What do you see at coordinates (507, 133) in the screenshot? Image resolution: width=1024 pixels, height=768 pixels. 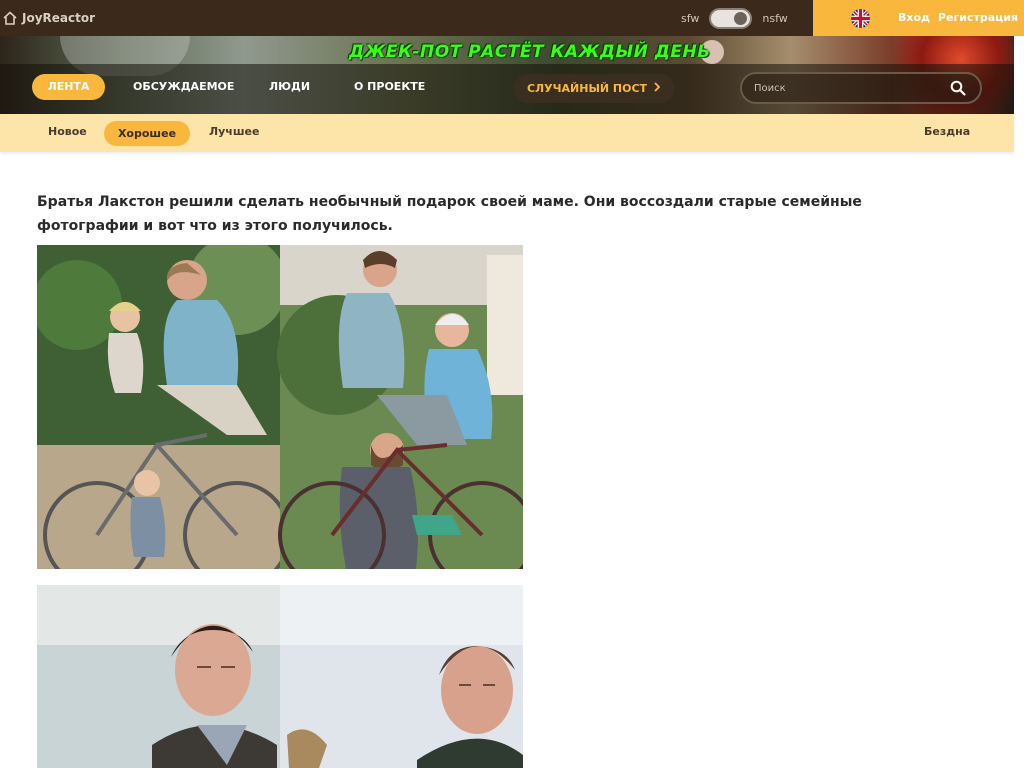 I see `sub-nav: Новое Хорошее Лучшее Бездна` at bounding box center [507, 133].